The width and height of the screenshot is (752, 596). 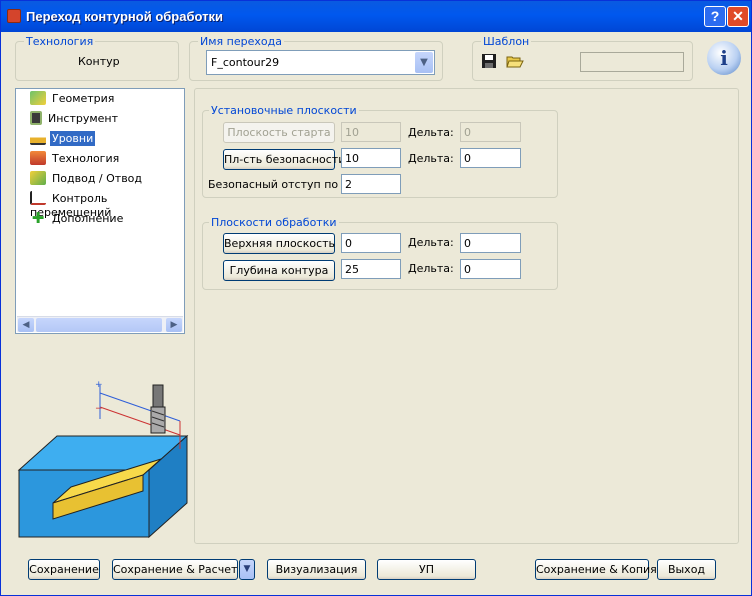 What do you see at coordinates (83, 118) in the screenshot?
I see `tree-item-label: Инструмент` at bounding box center [83, 118].